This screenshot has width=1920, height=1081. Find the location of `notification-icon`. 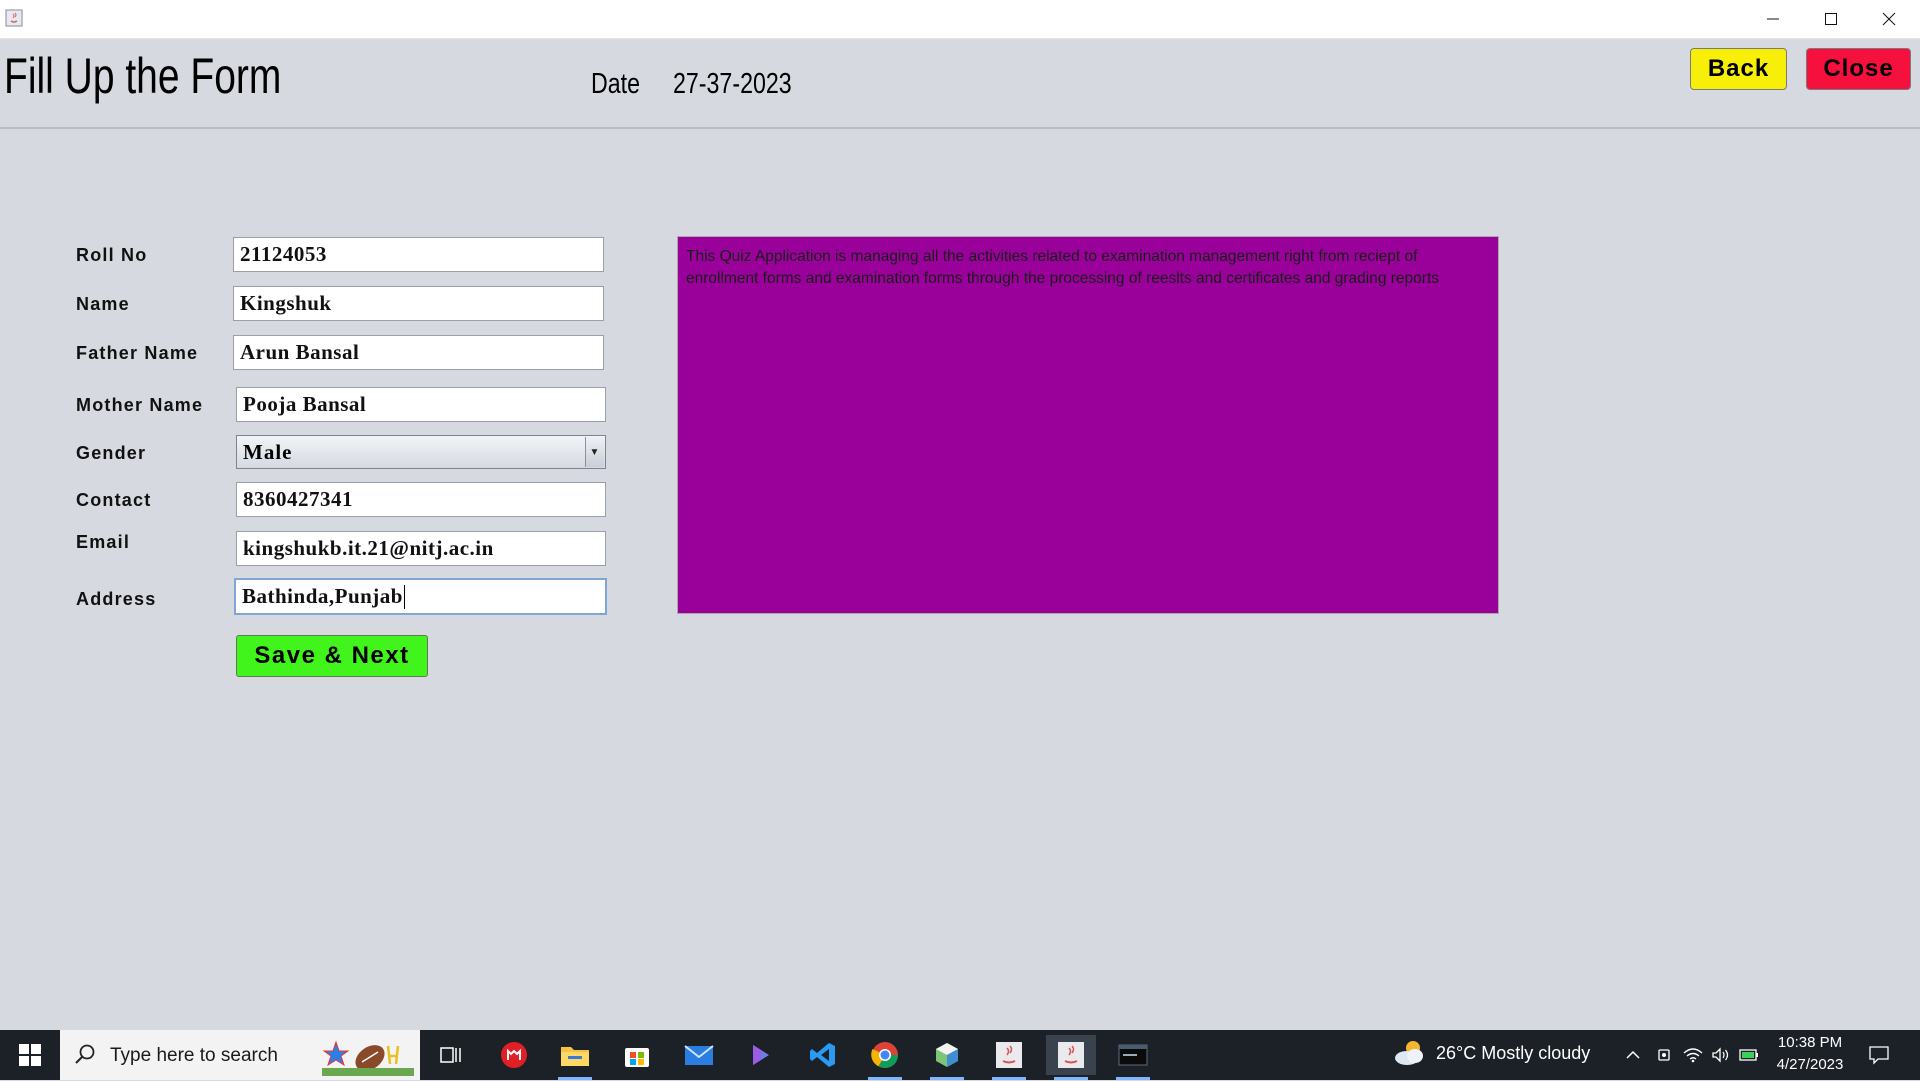

notification-icon is located at coordinates (1879, 1055).